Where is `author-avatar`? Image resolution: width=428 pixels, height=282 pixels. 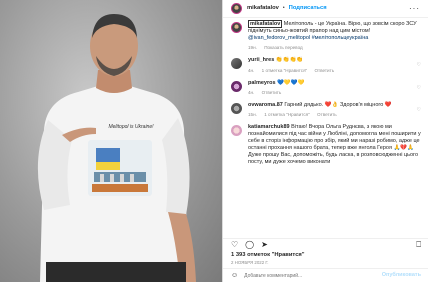 author-avatar is located at coordinates (236, 8).